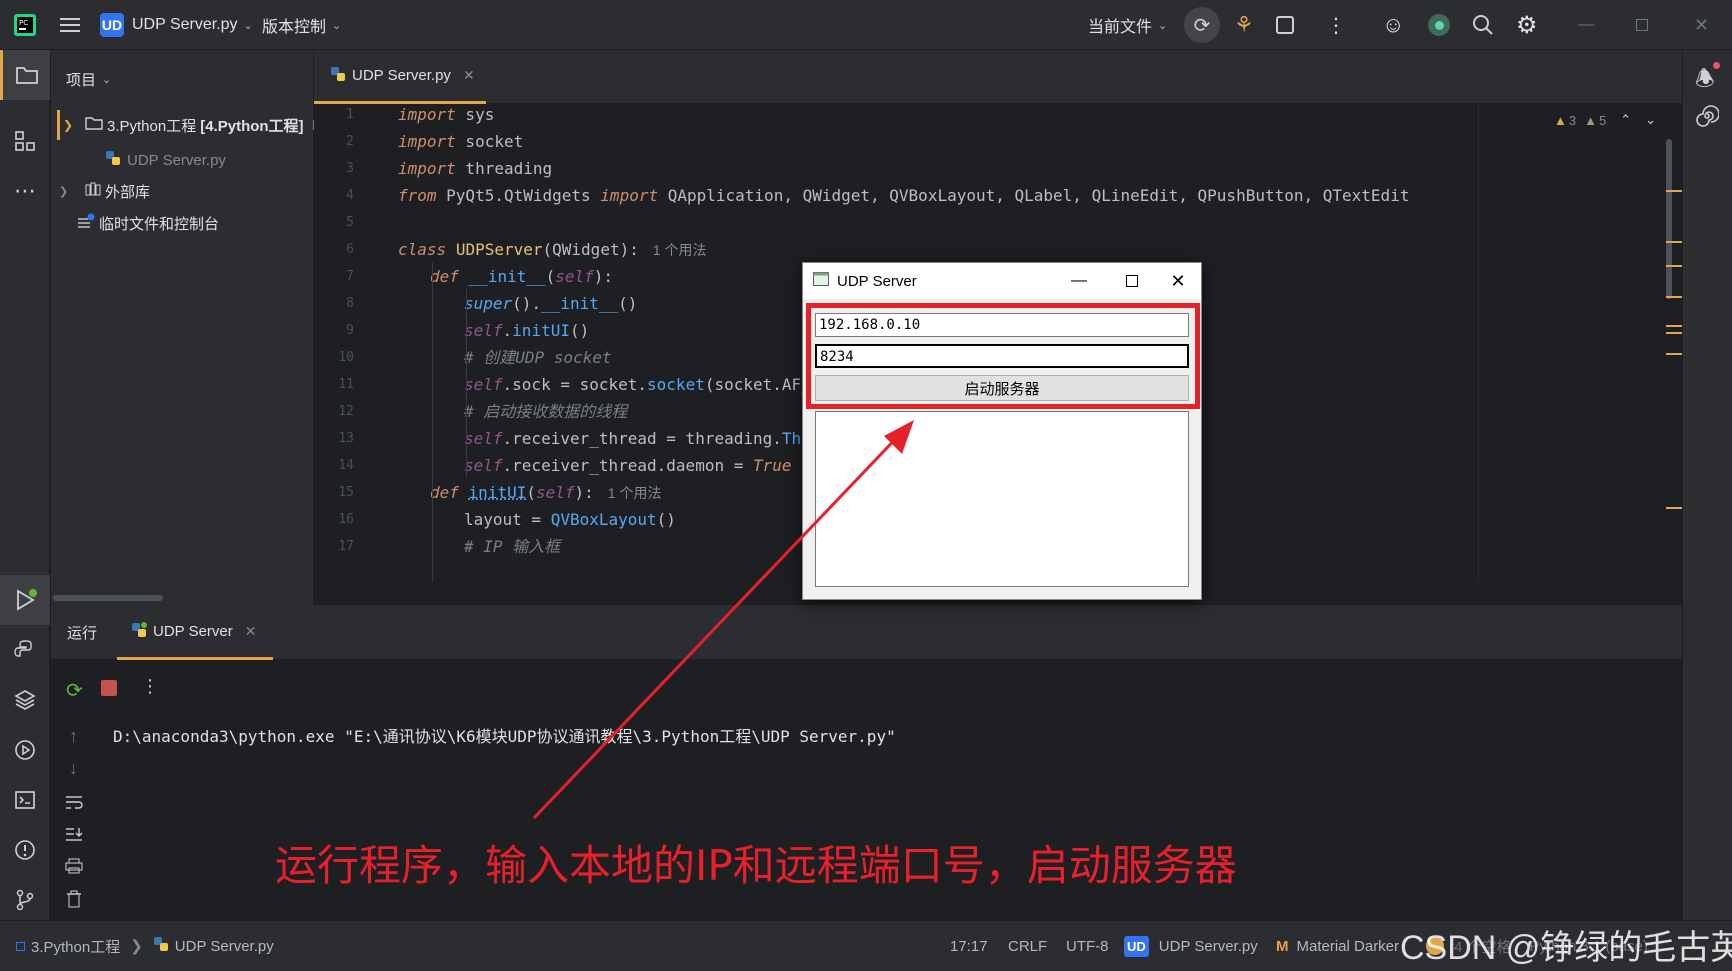 This screenshot has height=971, width=1732. Describe the element at coordinates (108, 598) in the screenshot. I see `horizontal-scrollbar` at that location.